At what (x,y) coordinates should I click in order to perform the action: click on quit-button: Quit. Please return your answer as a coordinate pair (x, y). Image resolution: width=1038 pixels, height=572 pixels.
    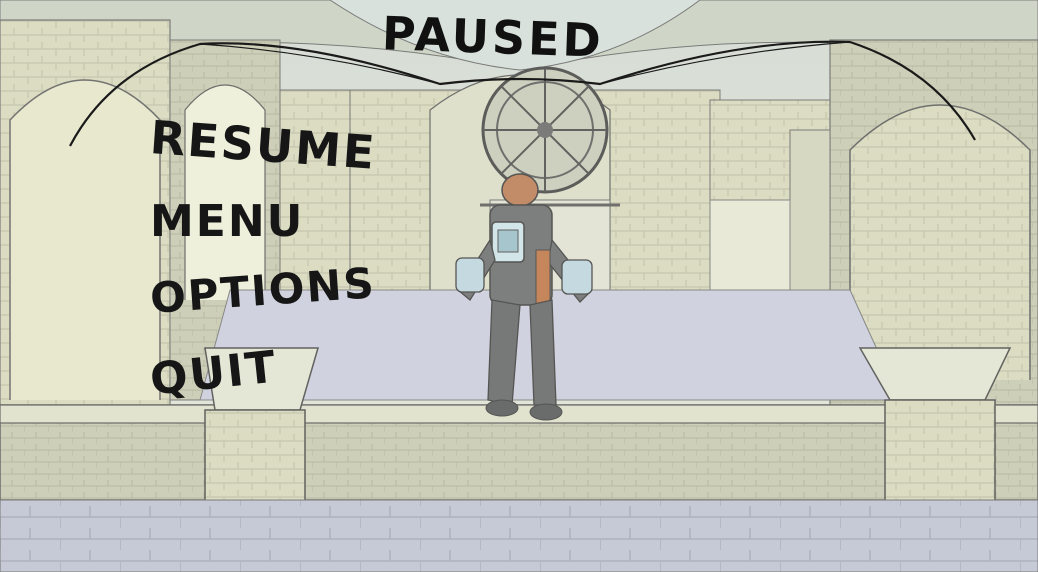
    Looking at the image, I should click on (214, 373).